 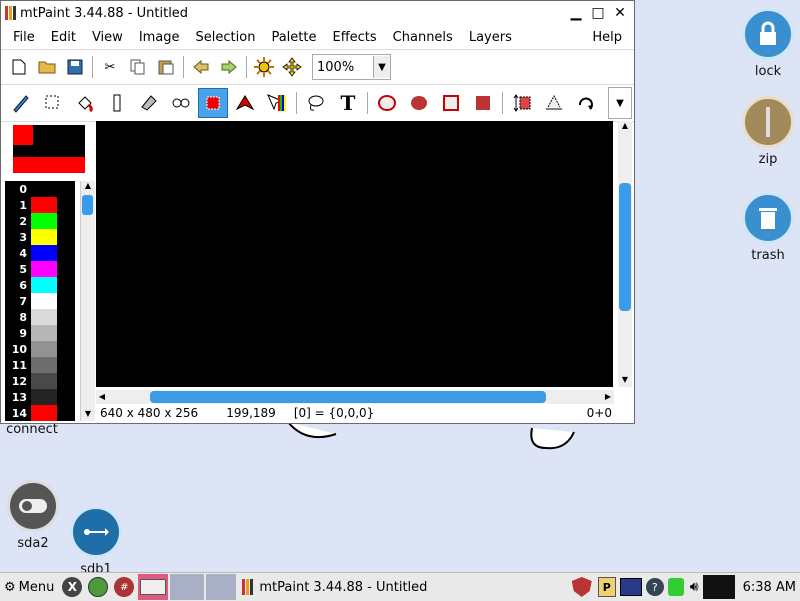 I want to click on menu-help: Help, so click(x=607, y=37).